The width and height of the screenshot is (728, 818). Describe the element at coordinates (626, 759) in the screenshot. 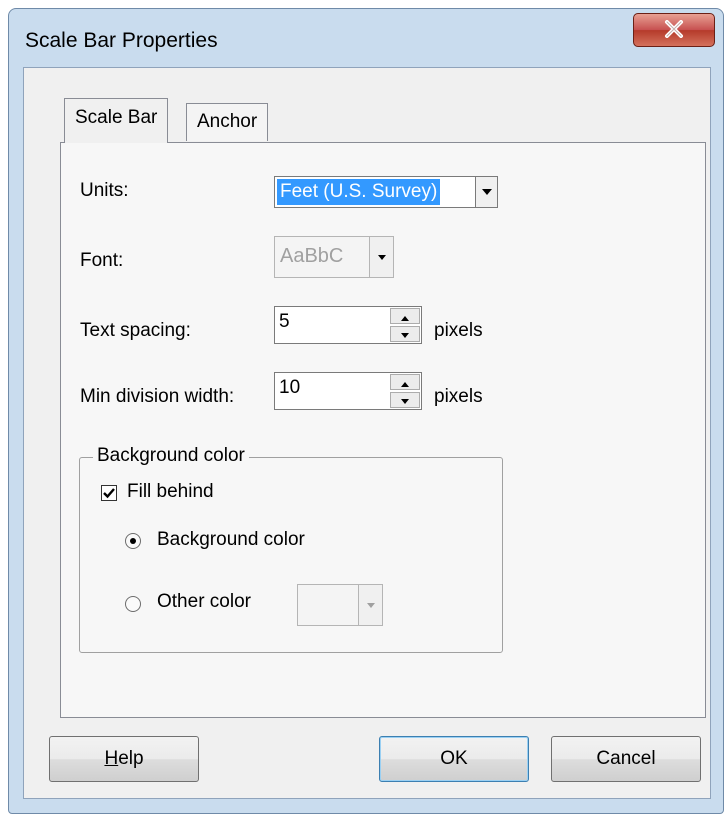

I see `cancel-button: Cancel` at that location.